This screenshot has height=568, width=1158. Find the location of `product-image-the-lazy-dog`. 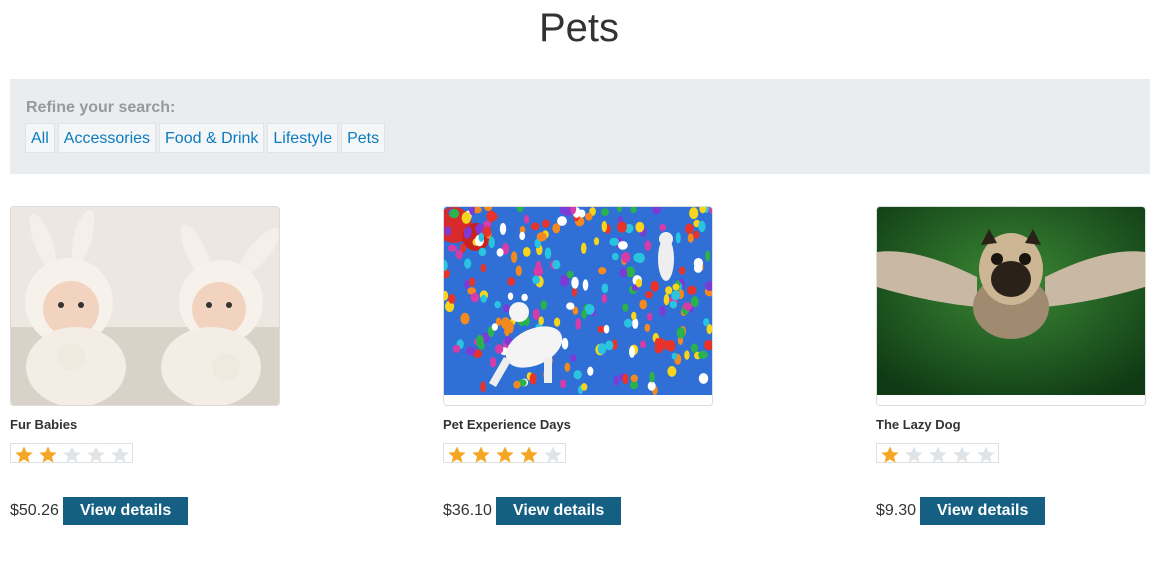

product-image-the-lazy-dog is located at coordinates (1011, 306).